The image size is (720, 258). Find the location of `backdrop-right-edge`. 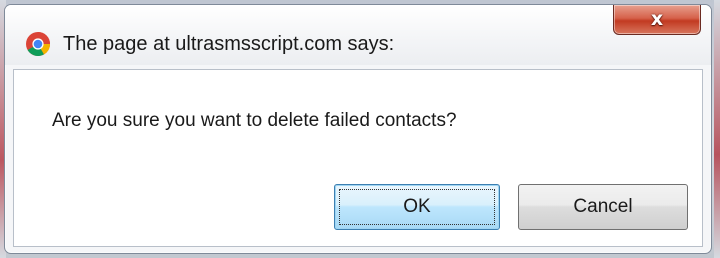

backdrop-right-edge is located at coordinates (717, 129).